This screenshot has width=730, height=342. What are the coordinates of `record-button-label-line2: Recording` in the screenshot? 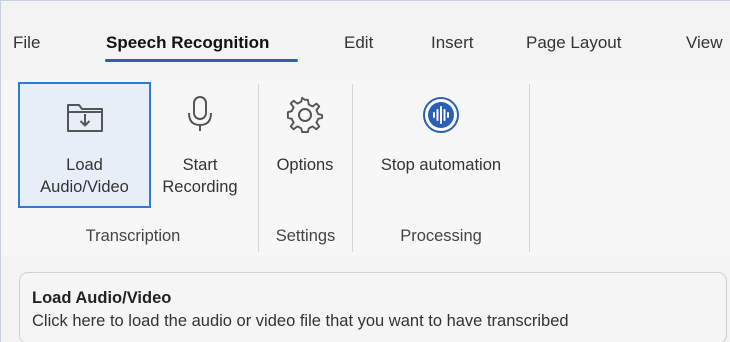 It's located at (200, 187).